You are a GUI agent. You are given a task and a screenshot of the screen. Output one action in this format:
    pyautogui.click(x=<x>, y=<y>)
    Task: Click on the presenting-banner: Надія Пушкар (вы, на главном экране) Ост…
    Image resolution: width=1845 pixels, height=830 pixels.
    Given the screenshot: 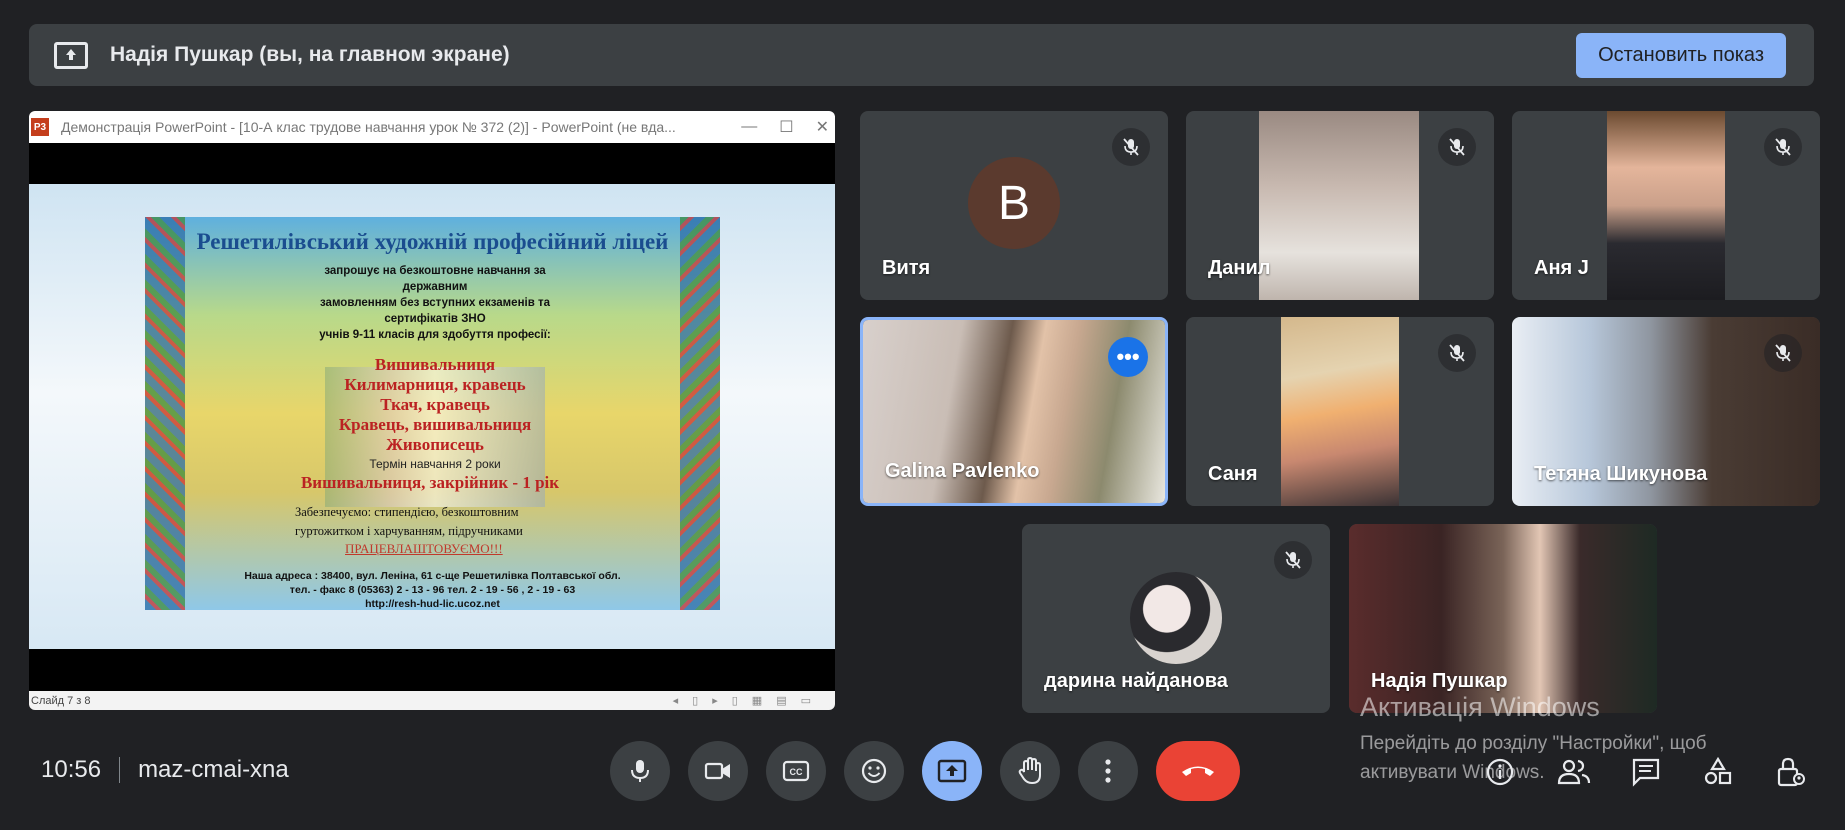 What is the action you would take?
    pyautogui.click(x=921, y=55)
    